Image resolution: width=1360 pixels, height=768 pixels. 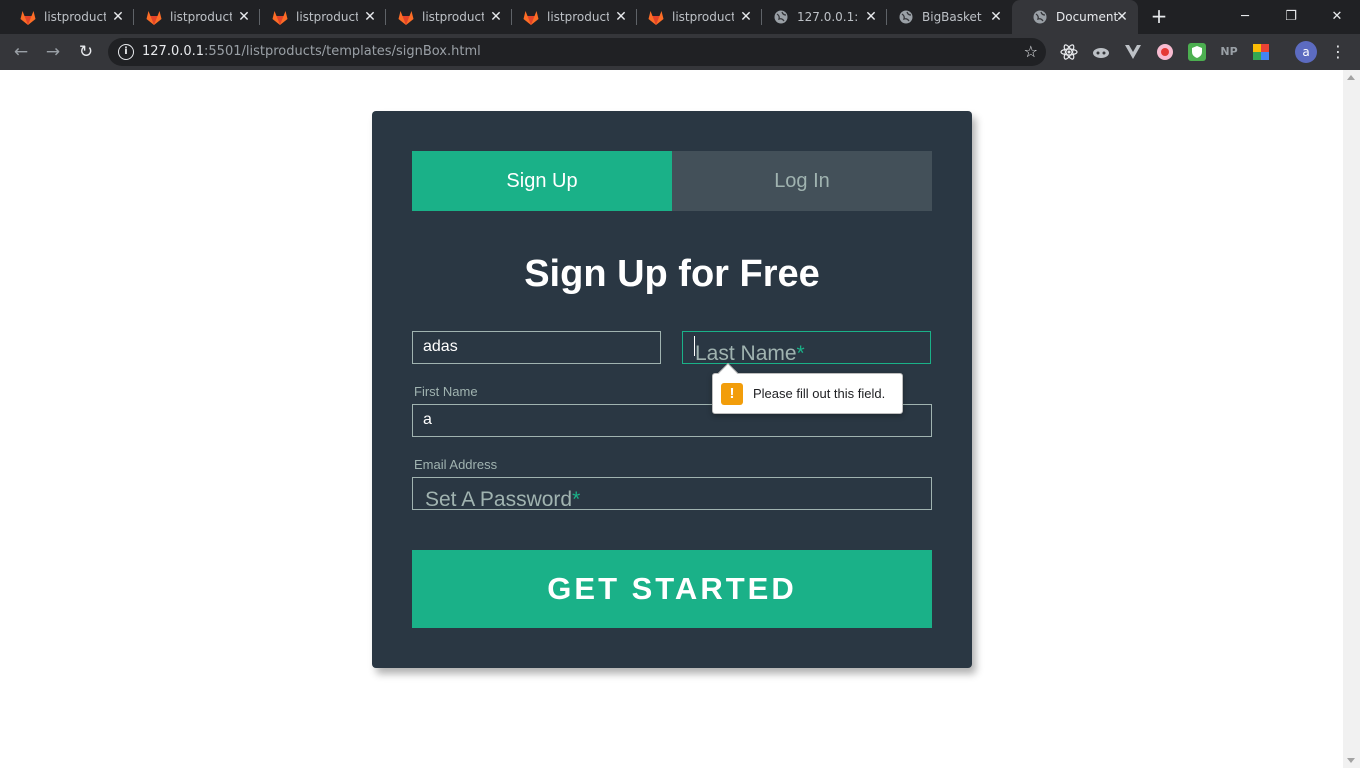 I want to click on window-close-icon: ✕, so click(x=1337, y=16).